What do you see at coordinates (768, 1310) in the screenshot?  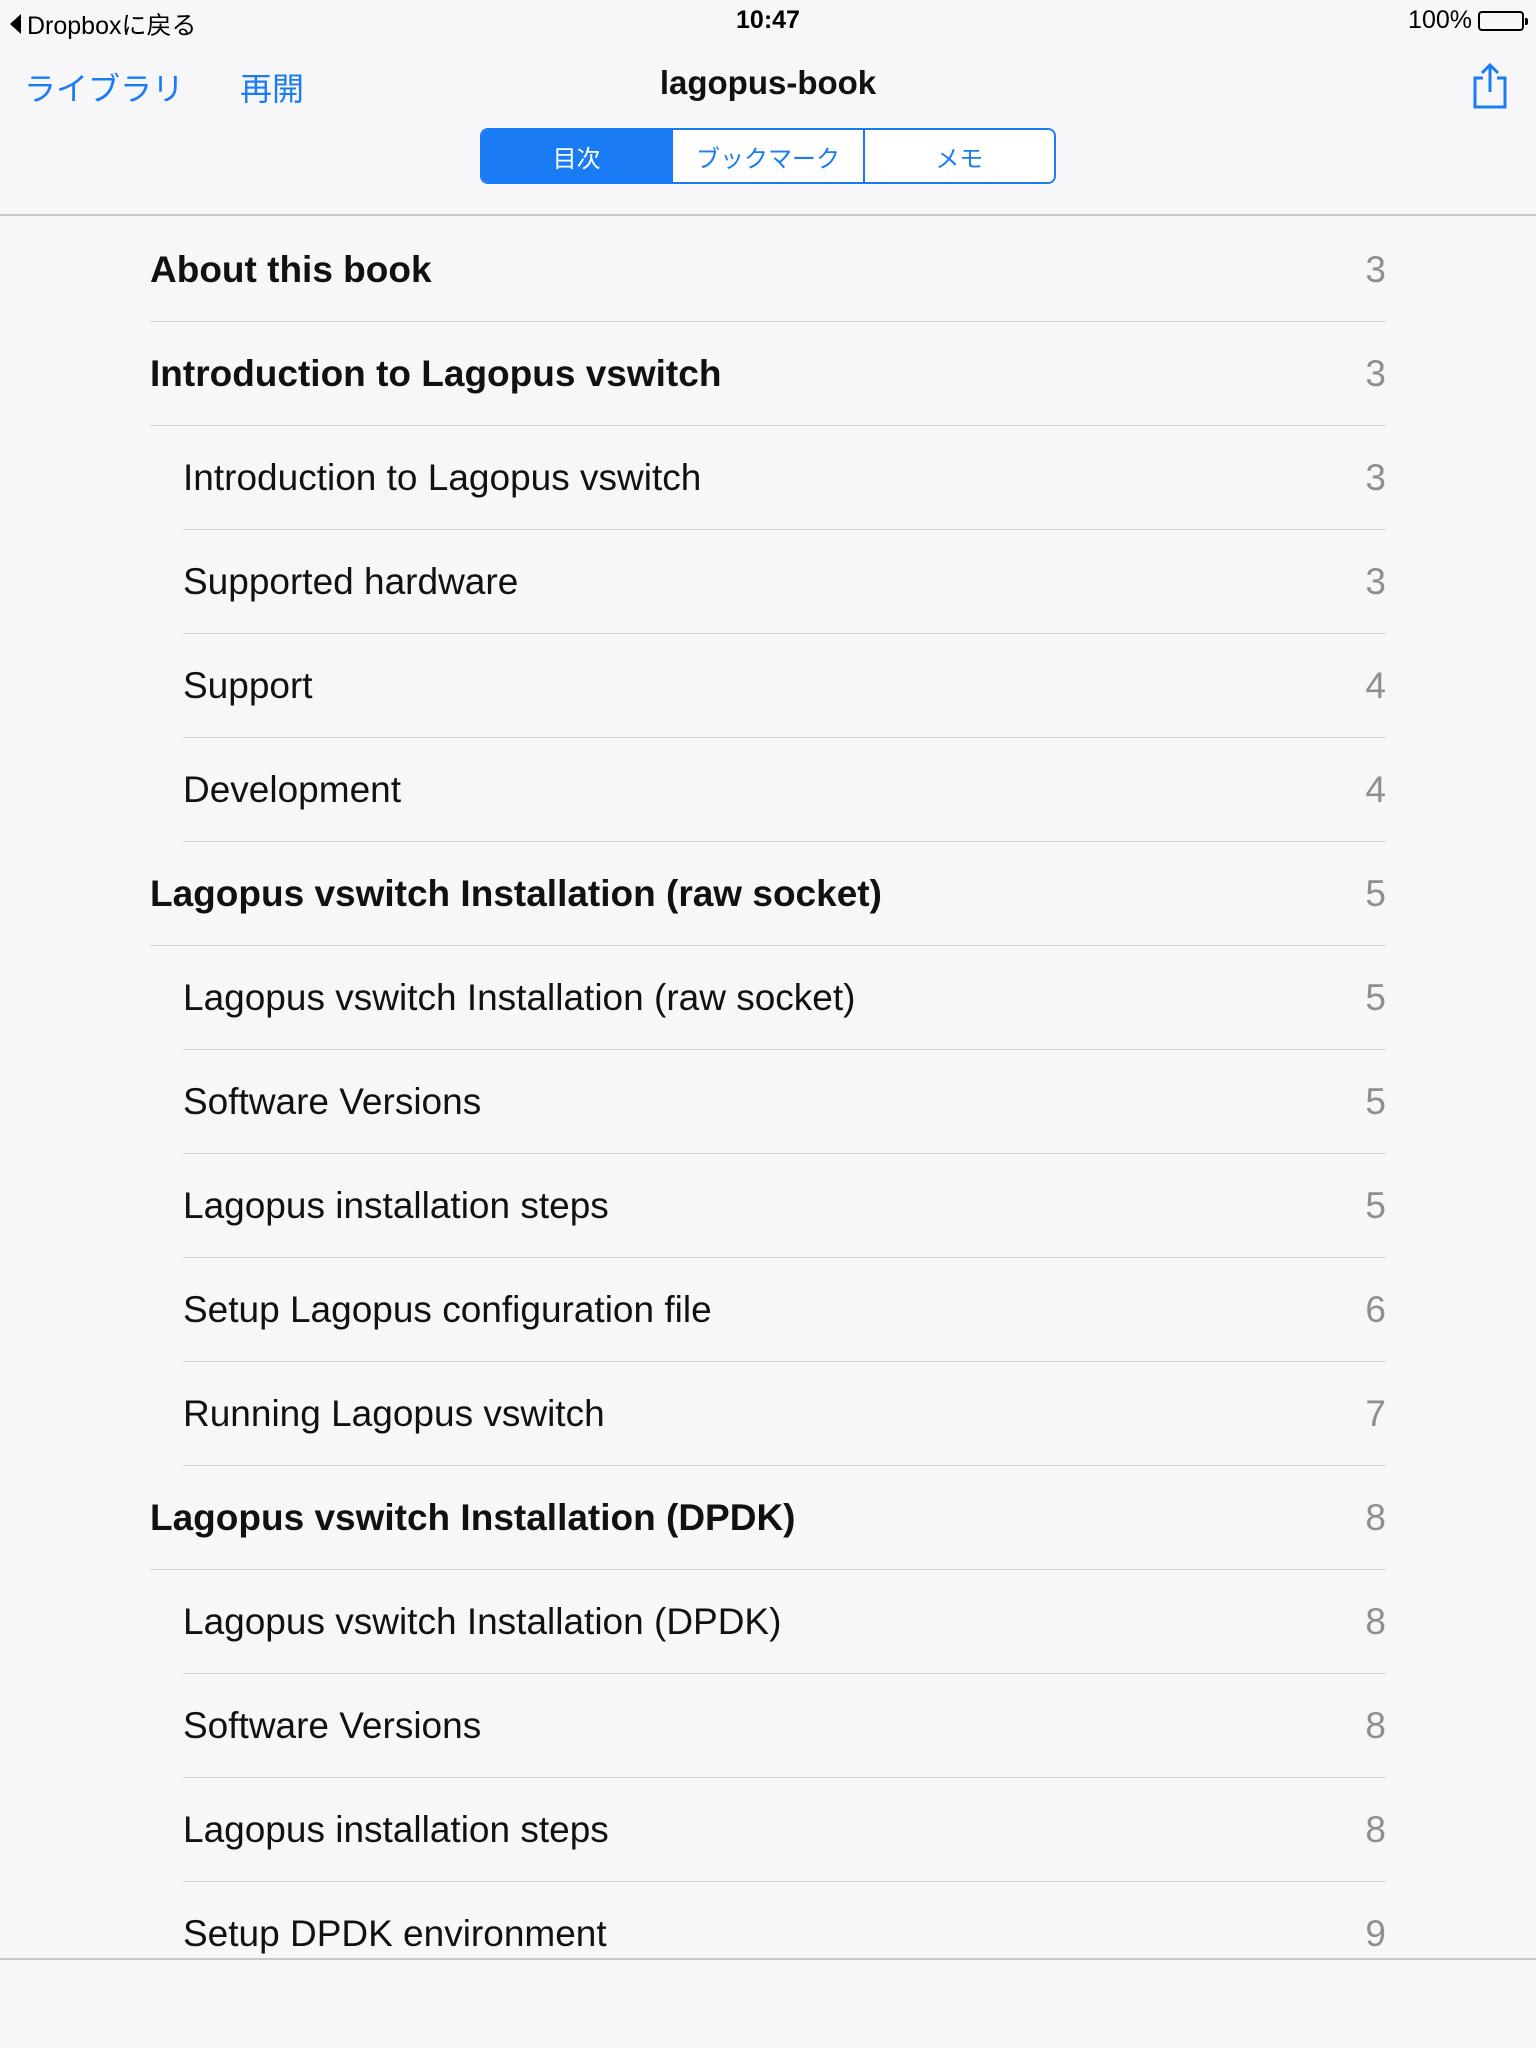 I see `toc-section-row: Setup Lagopus configuration file 6` at bounding box center [768, 1310].